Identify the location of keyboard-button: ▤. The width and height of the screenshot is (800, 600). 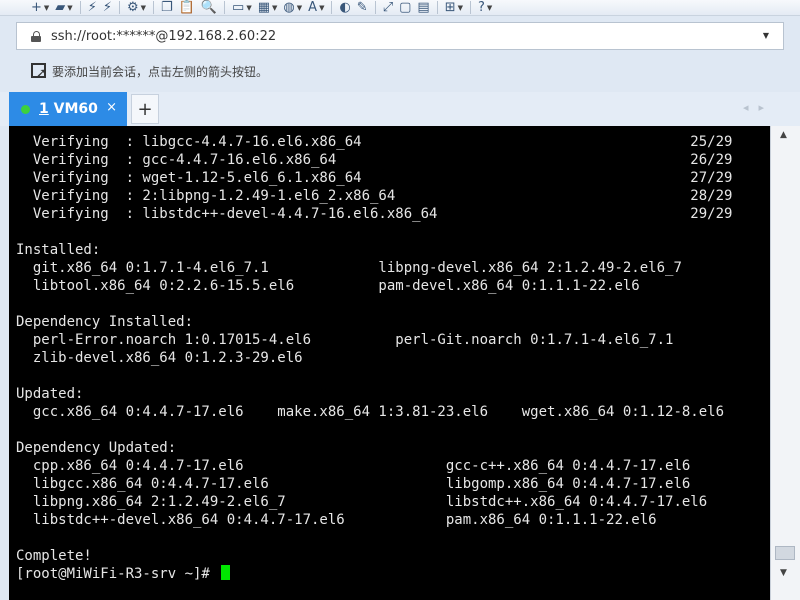
(423, 7).